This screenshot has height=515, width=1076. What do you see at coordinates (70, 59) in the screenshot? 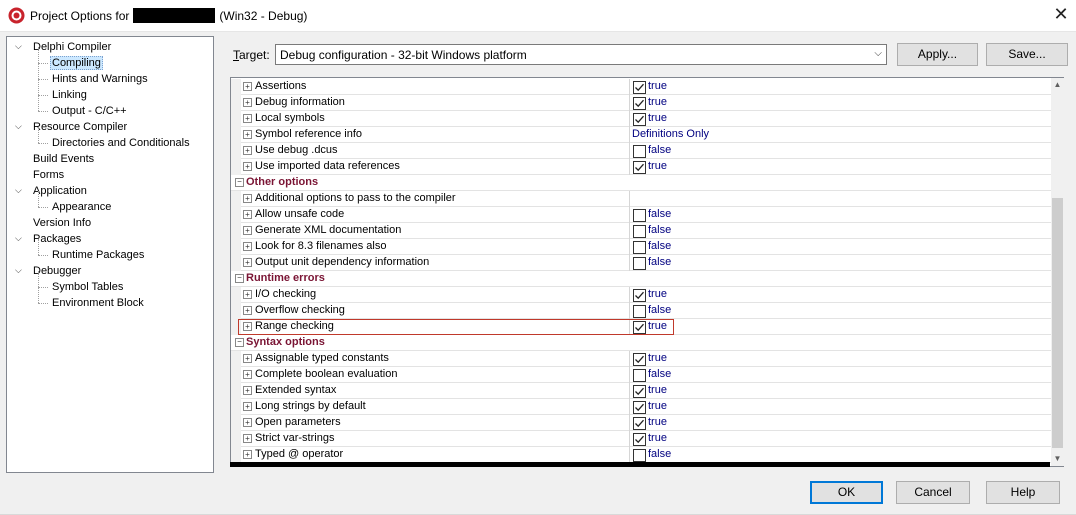
I see `tree-item: Compiling` at bounding box center [70, 59].